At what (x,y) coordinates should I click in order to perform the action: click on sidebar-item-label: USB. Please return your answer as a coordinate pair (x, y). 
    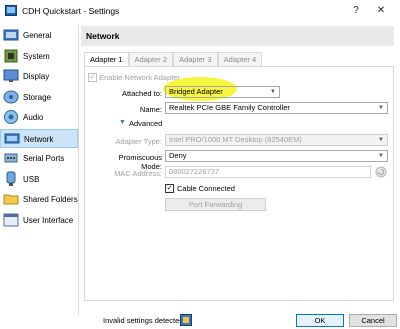
    Looking at the image, I should click on (31, 179).